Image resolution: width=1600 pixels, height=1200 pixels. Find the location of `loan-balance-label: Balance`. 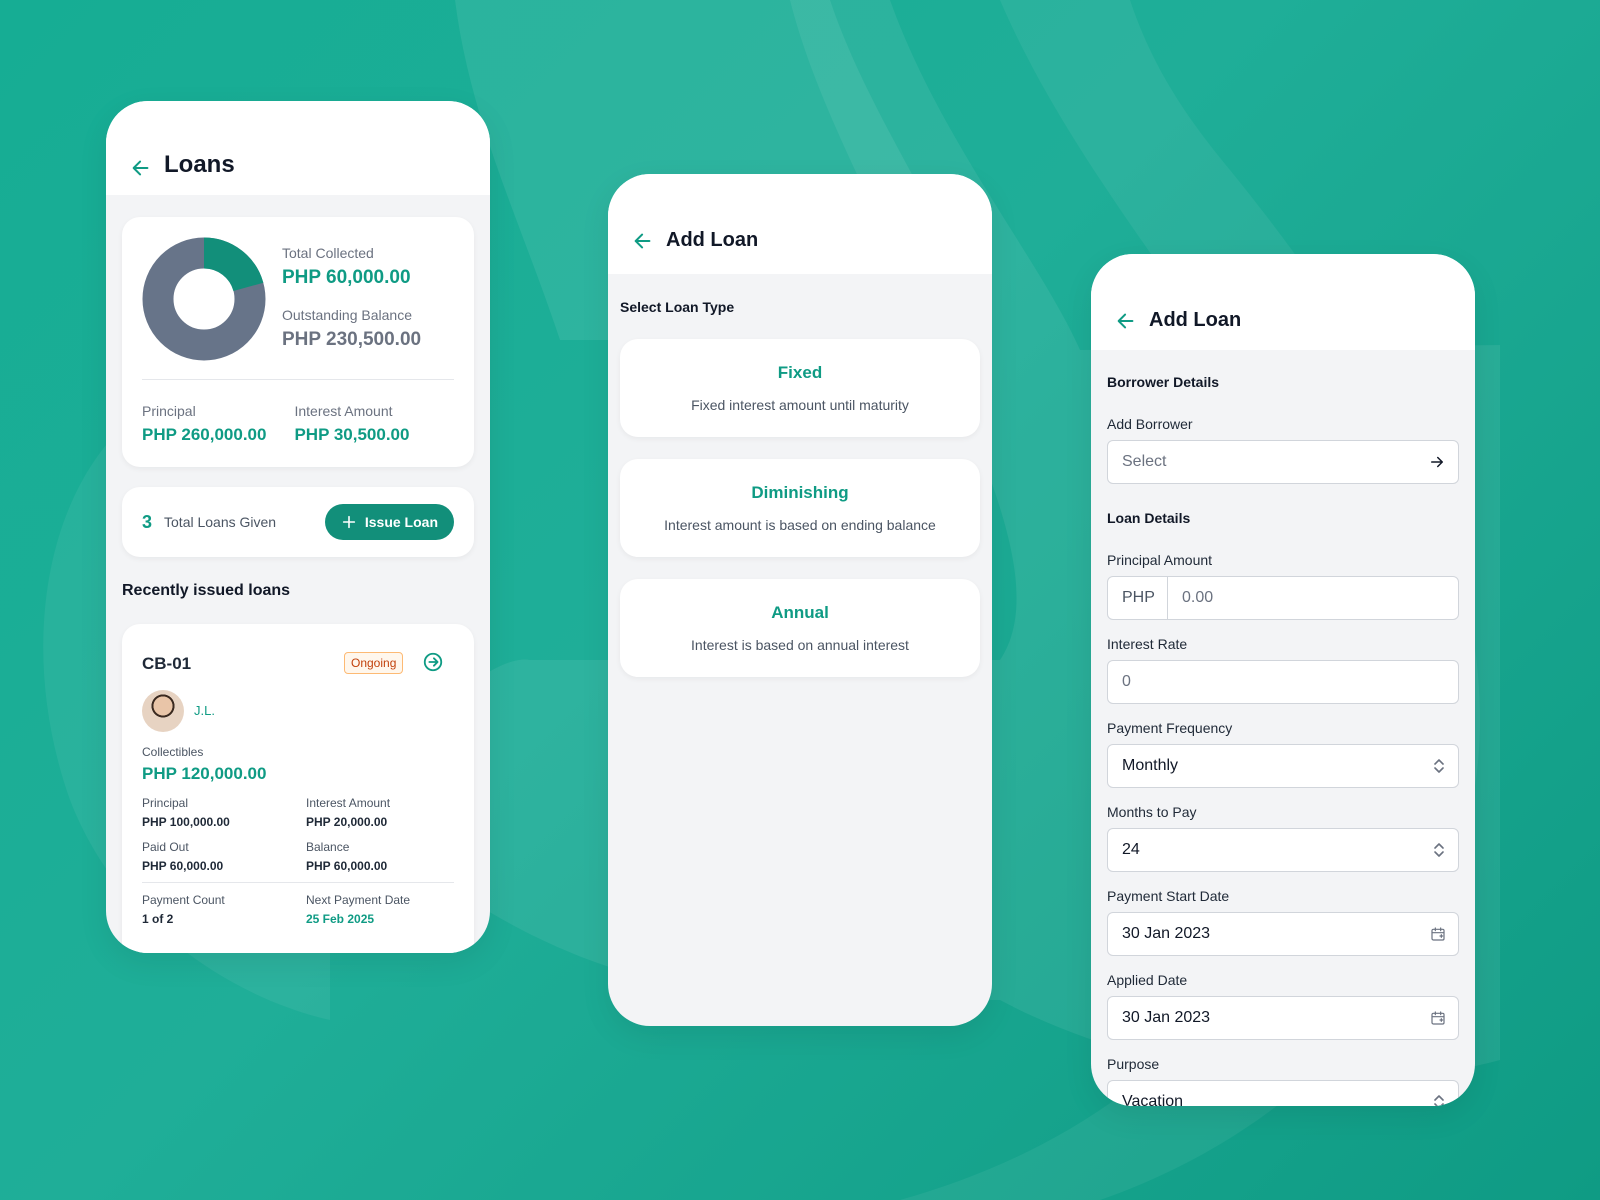

loan-balance-label: Balance is located at coordinates (328, 847).